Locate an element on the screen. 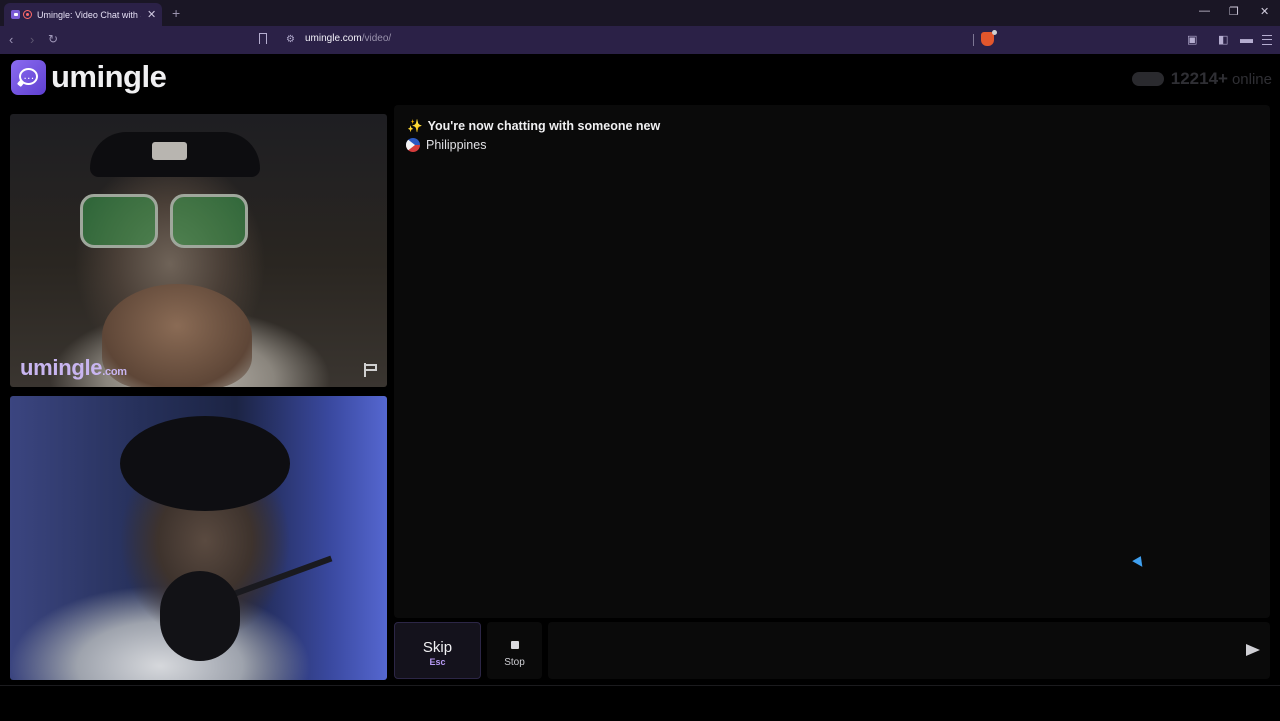 This screenshot has height=721, width=1280. logo-text: umingle is located at coordinates (109, 76).